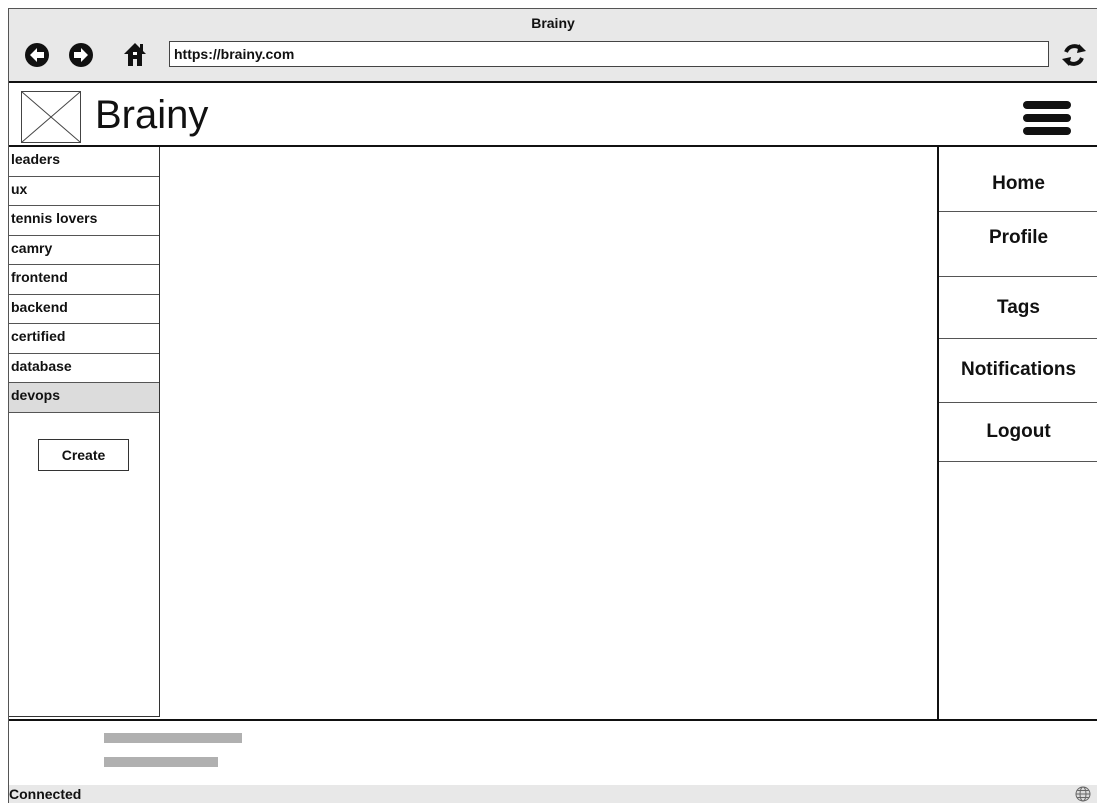 The width and height of the screenshot is (1097, 803). Describe the element at coordinates (84, 339) in the screenshot. I see `sidebar-item-certified: certified` at that location.